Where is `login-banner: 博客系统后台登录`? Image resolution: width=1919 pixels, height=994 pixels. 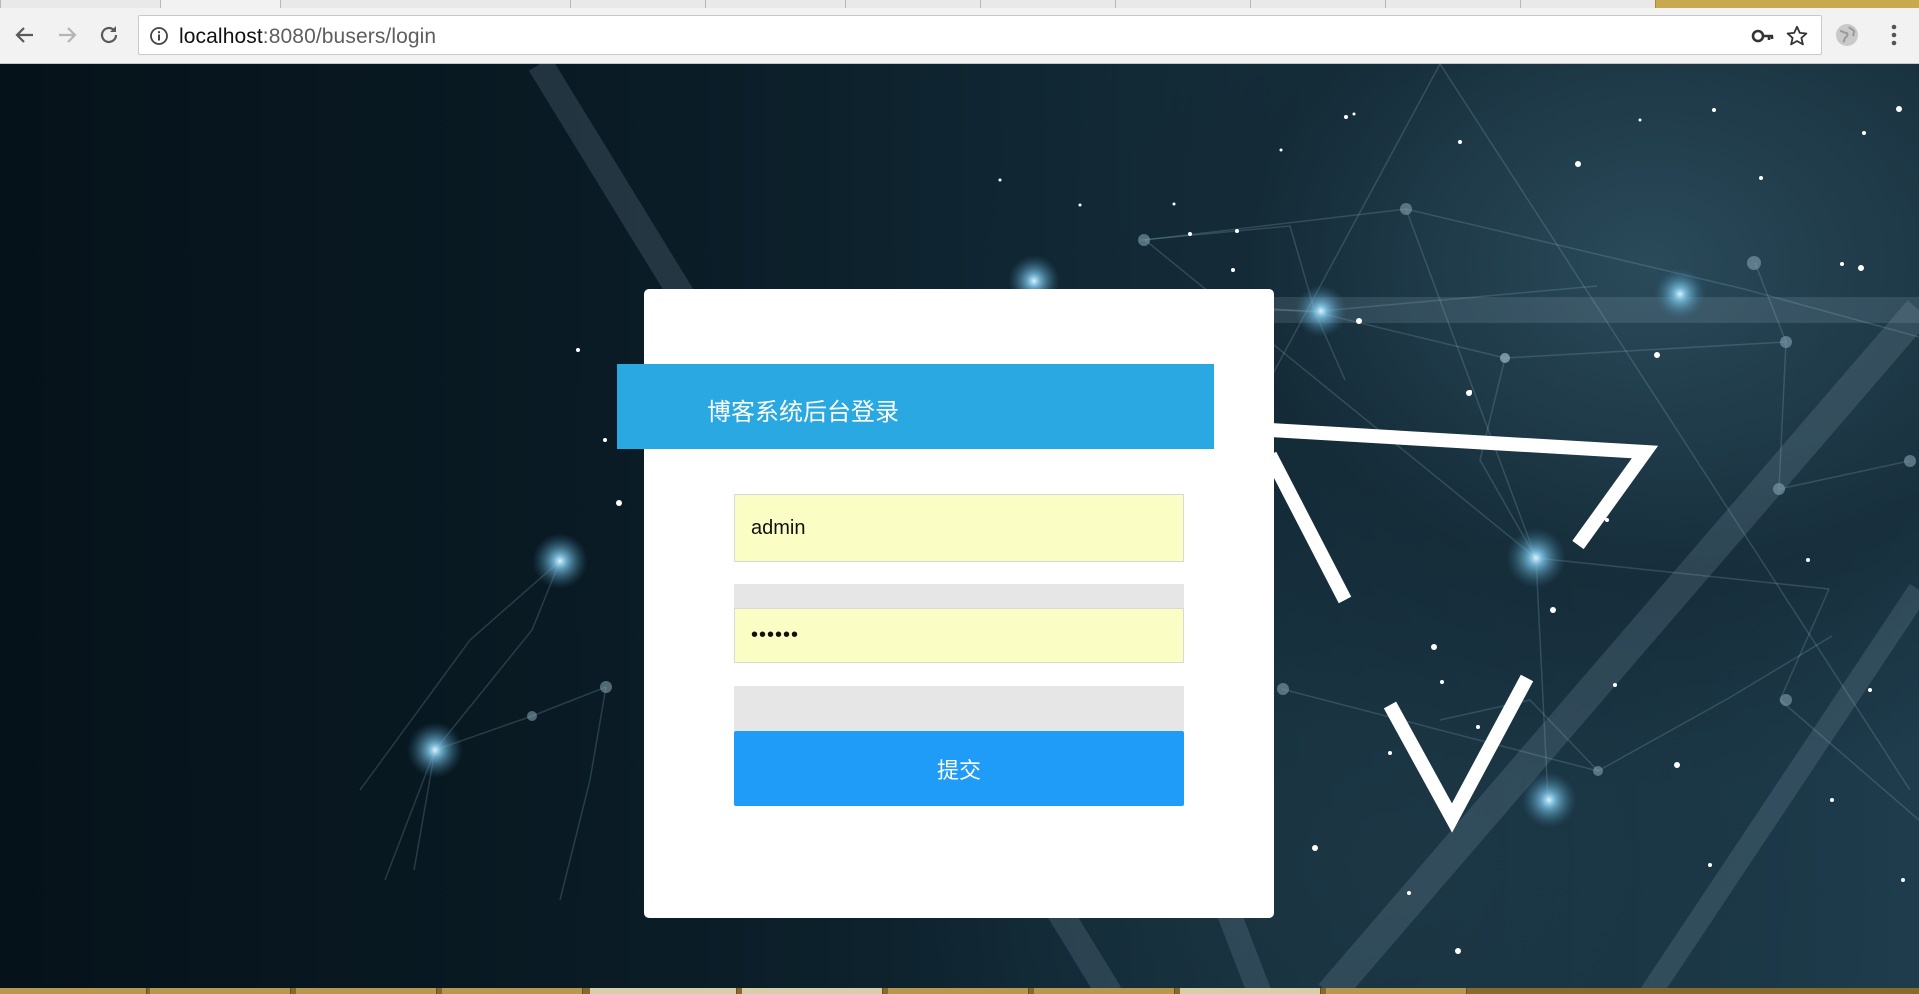
login-banner: 博客系统后台登录 is located at coordinates (915, 406).